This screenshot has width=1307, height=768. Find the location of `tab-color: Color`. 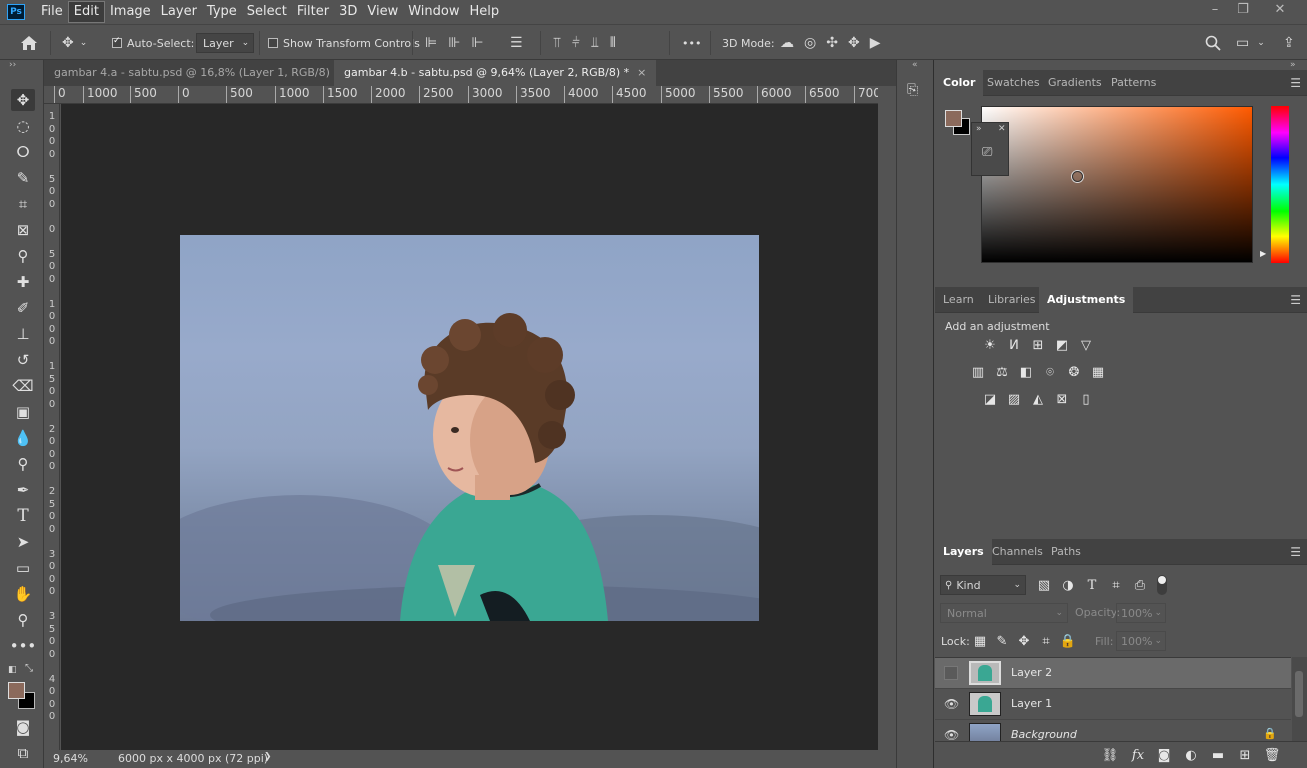

tab-color: Color is located at coordinates (959, 83).